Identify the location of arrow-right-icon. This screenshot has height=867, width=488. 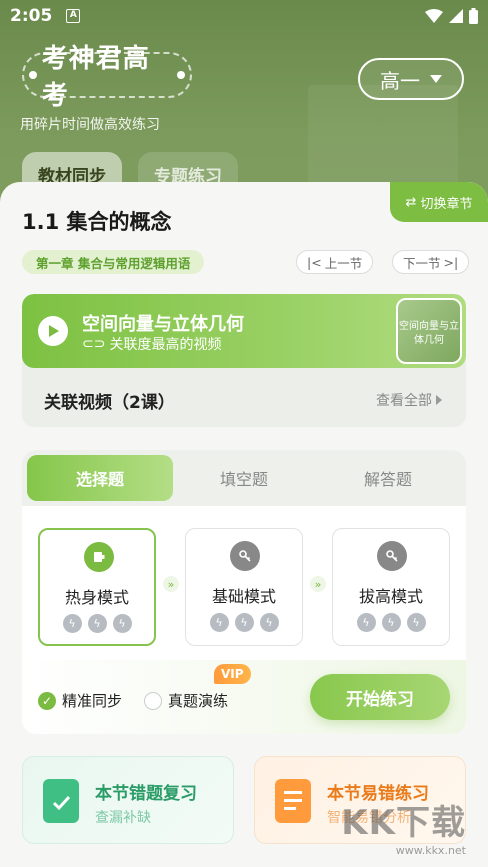
(439, 400).